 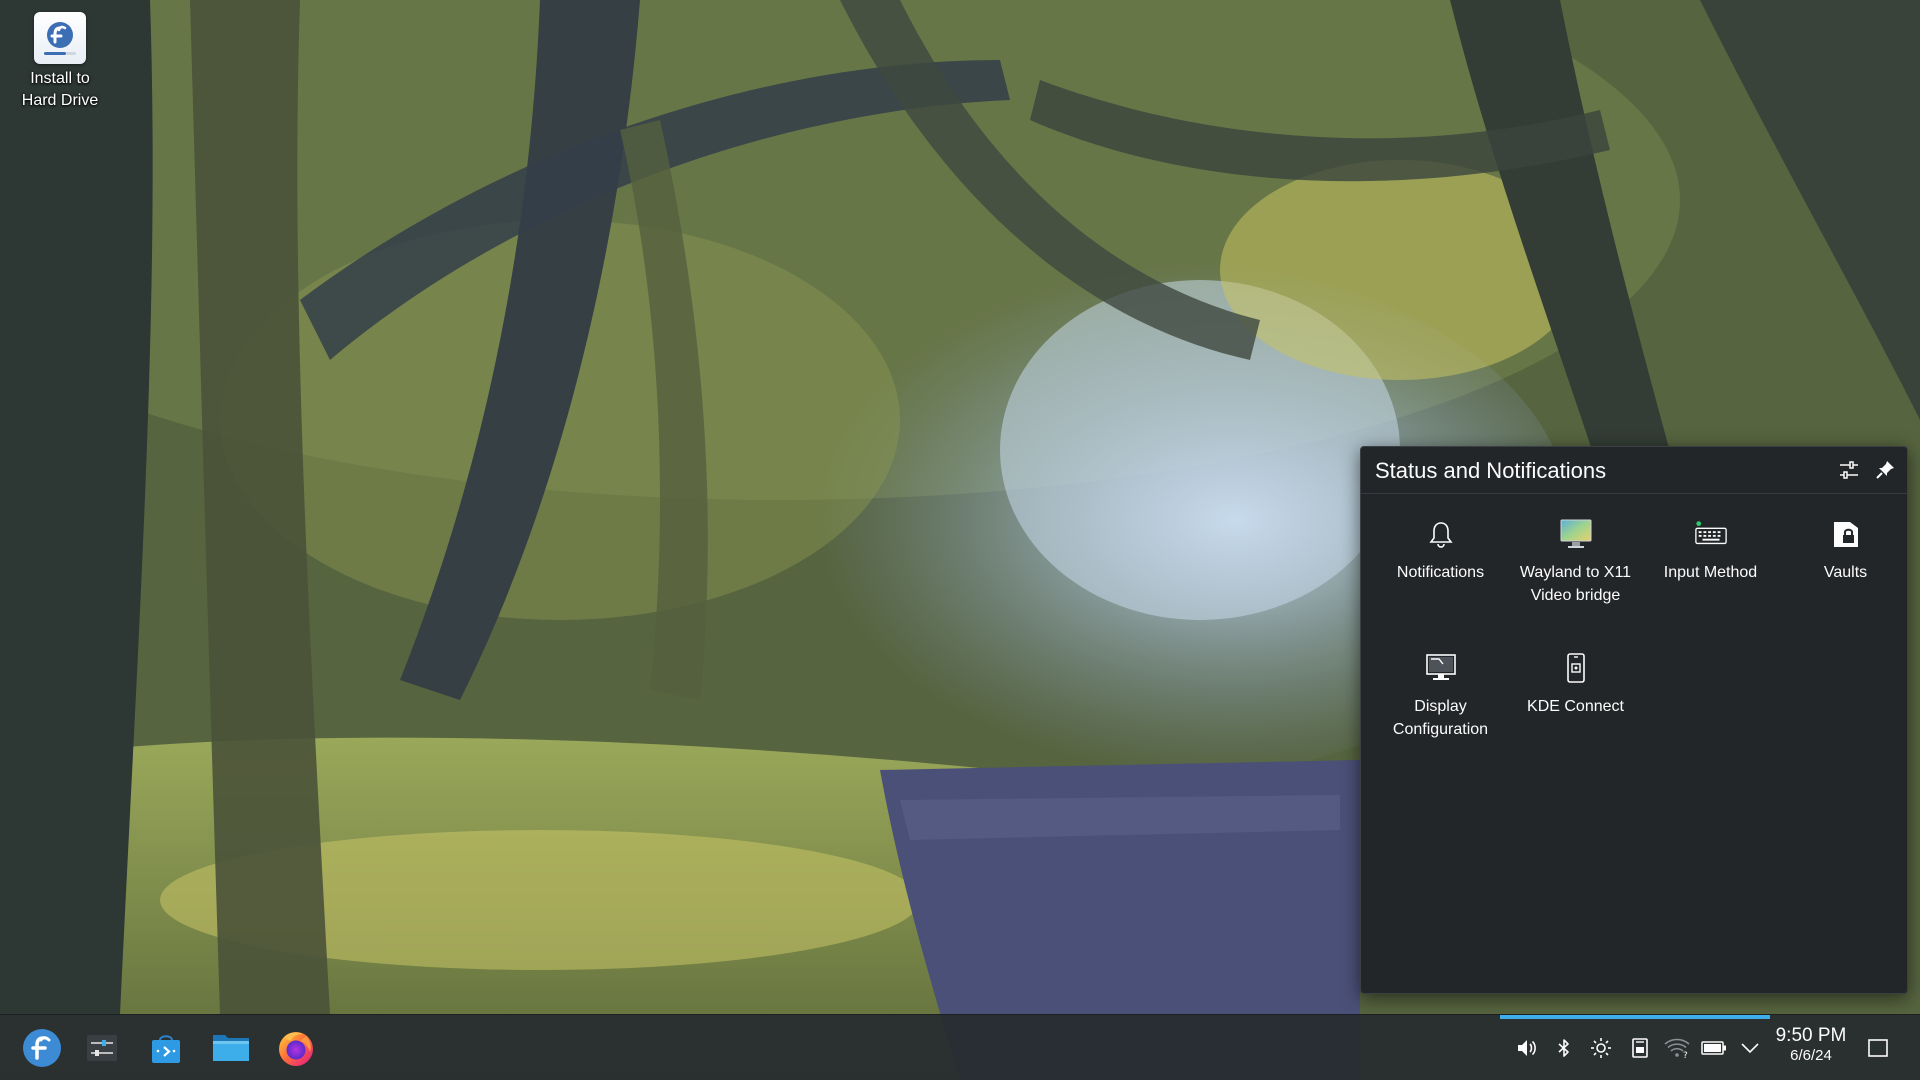 I want to click on applet-video-bridge: Wayland to X11 Video bridge, so click(x=1575, y=574).